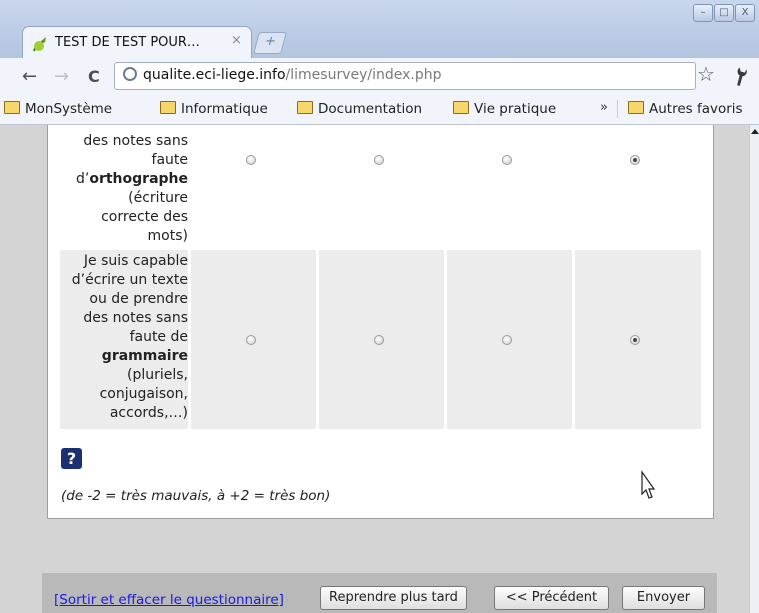  What do you see at coordinates (703, 13) in the screenshot?
I see `minimize-button: –` at bounding box center [703, 13].